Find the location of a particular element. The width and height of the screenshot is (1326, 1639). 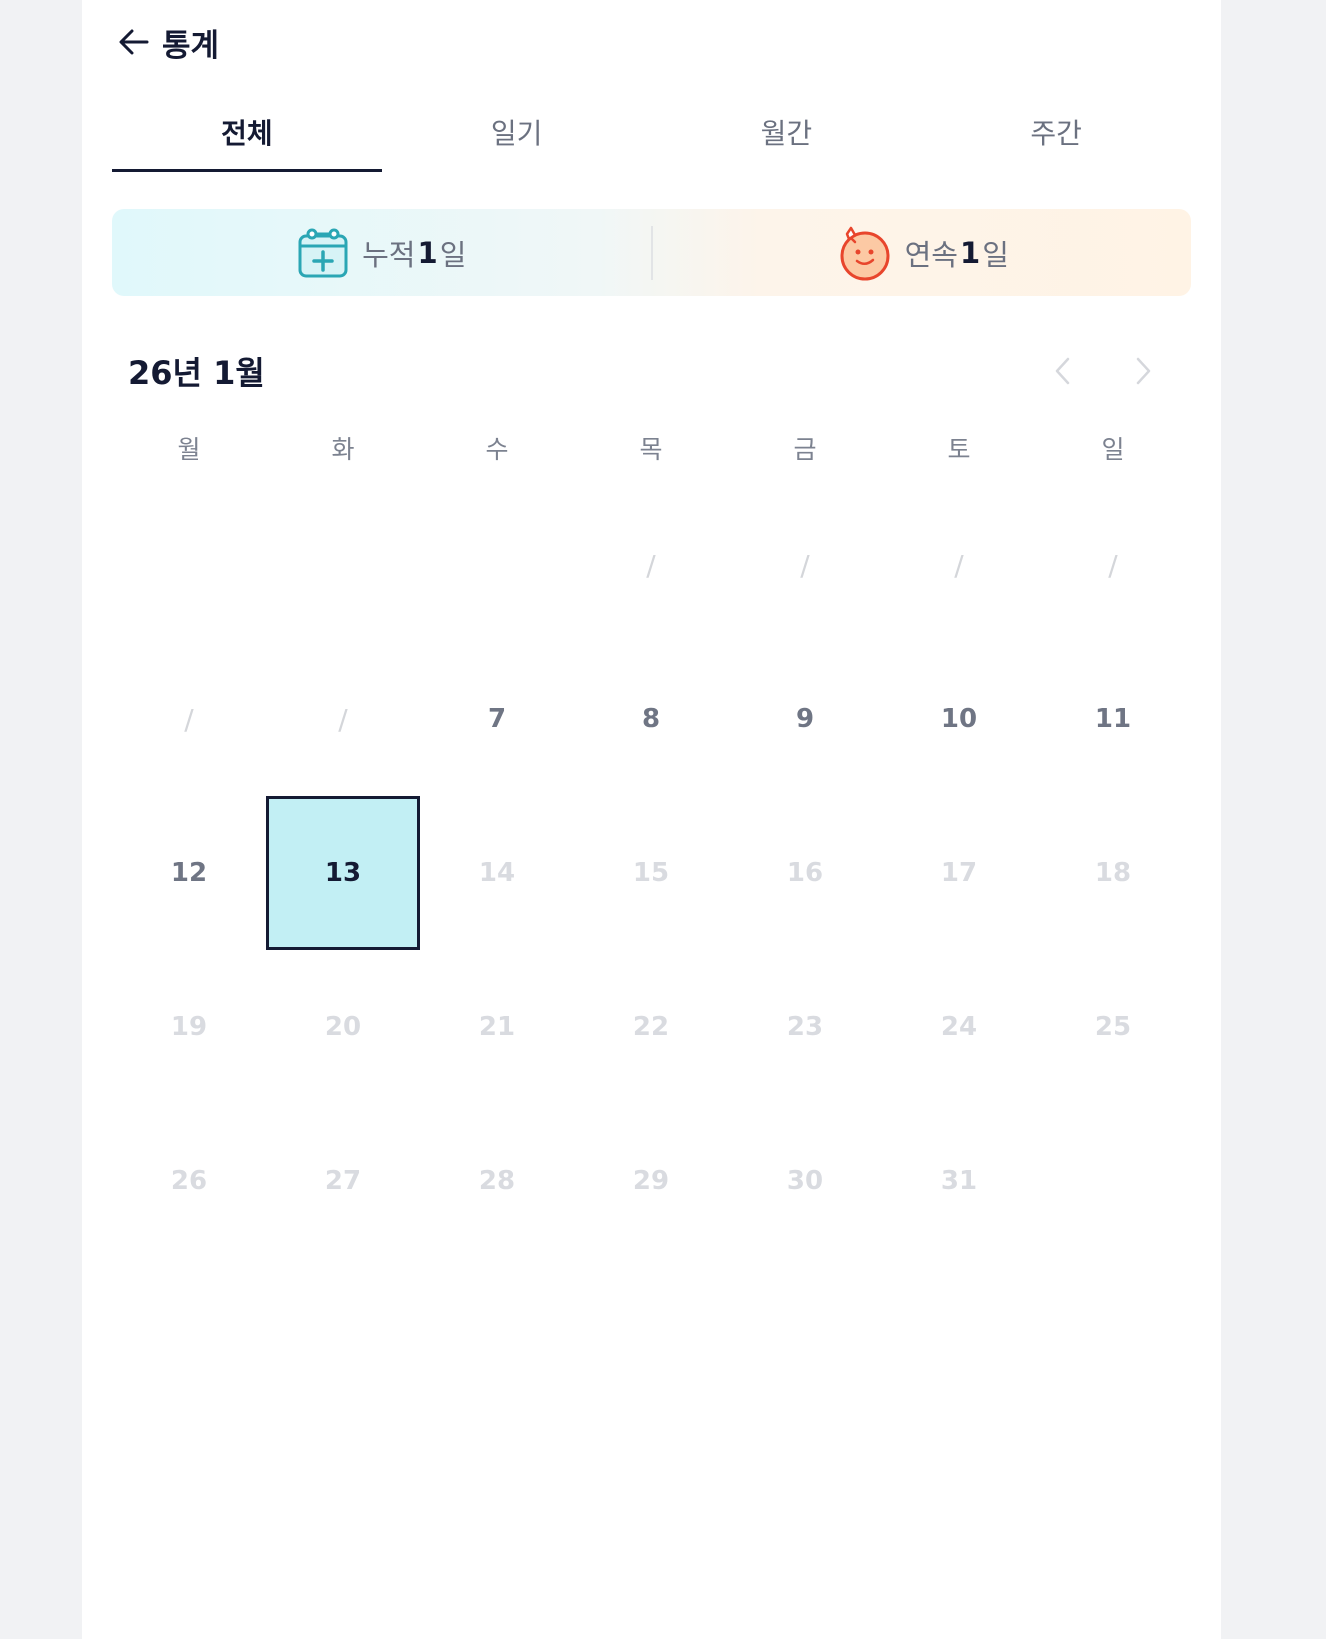

weekday-header: 월 화 수 목 금 토 일 is located at coordinates (651, 448).